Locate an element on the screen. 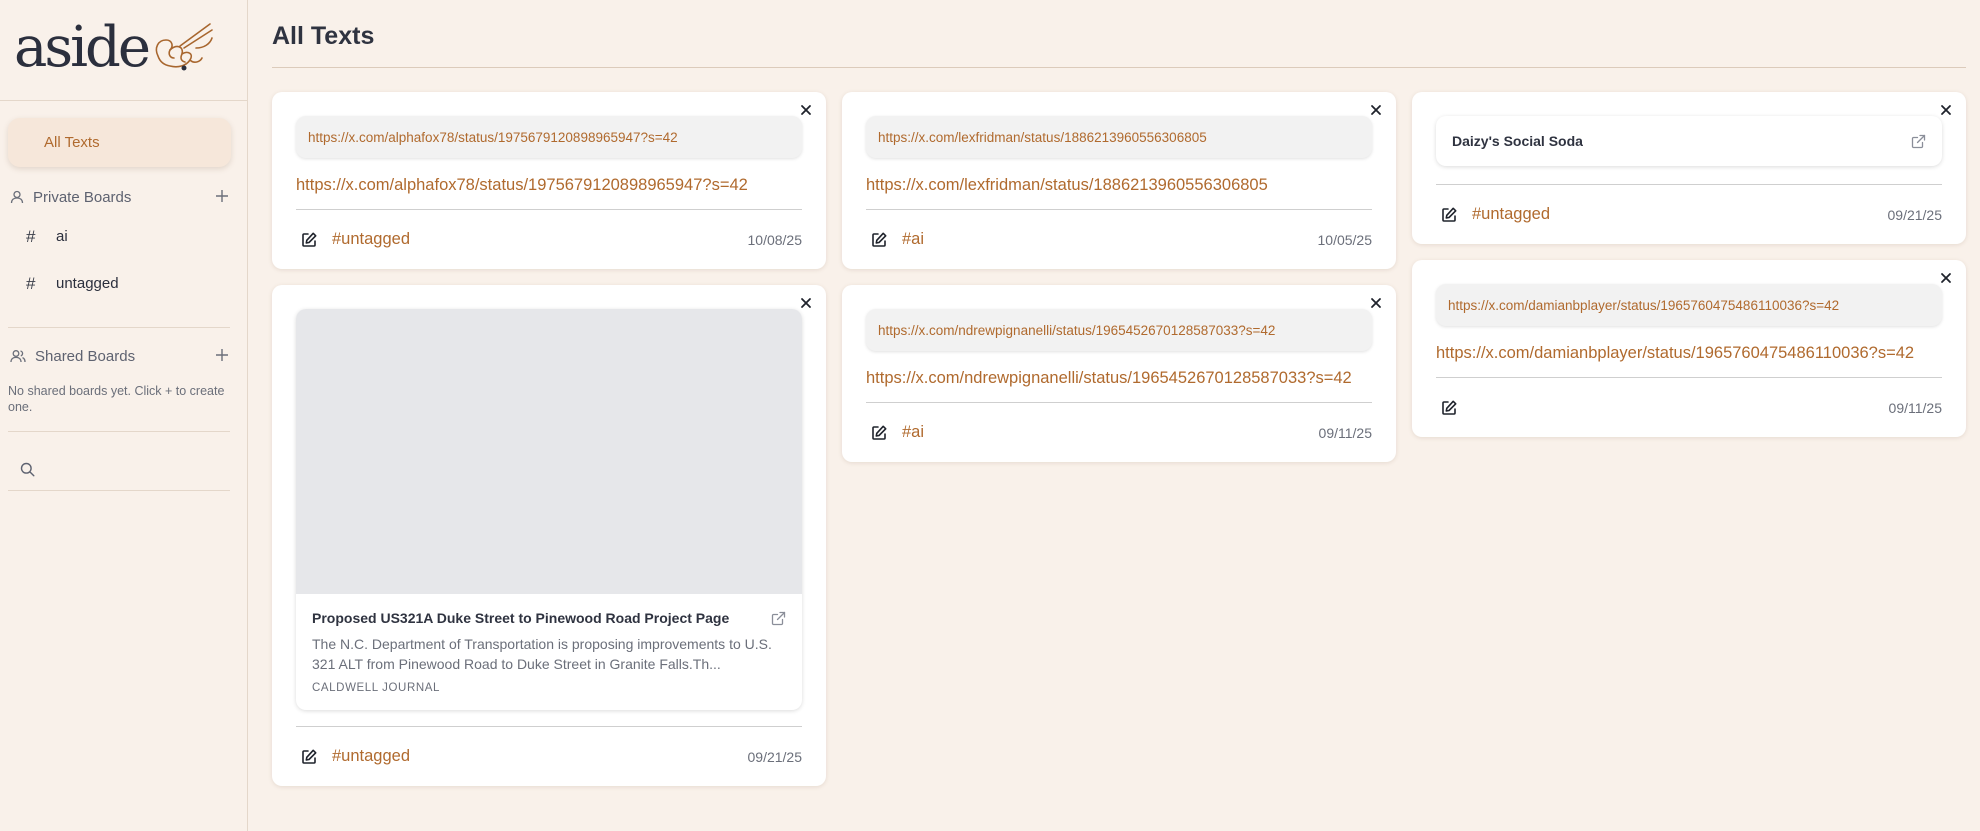 This screenshot has width=1980, height=831. search-input is located at coordinates (119, 470).